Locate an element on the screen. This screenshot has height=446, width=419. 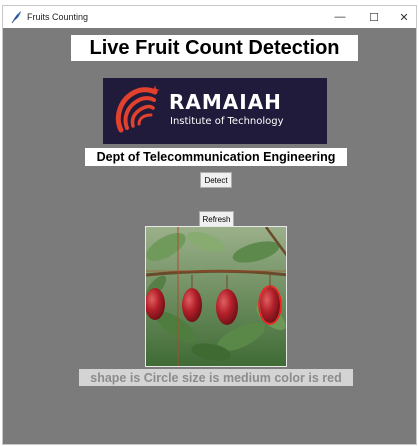
feather-icon is located at coordinates (16, 17).